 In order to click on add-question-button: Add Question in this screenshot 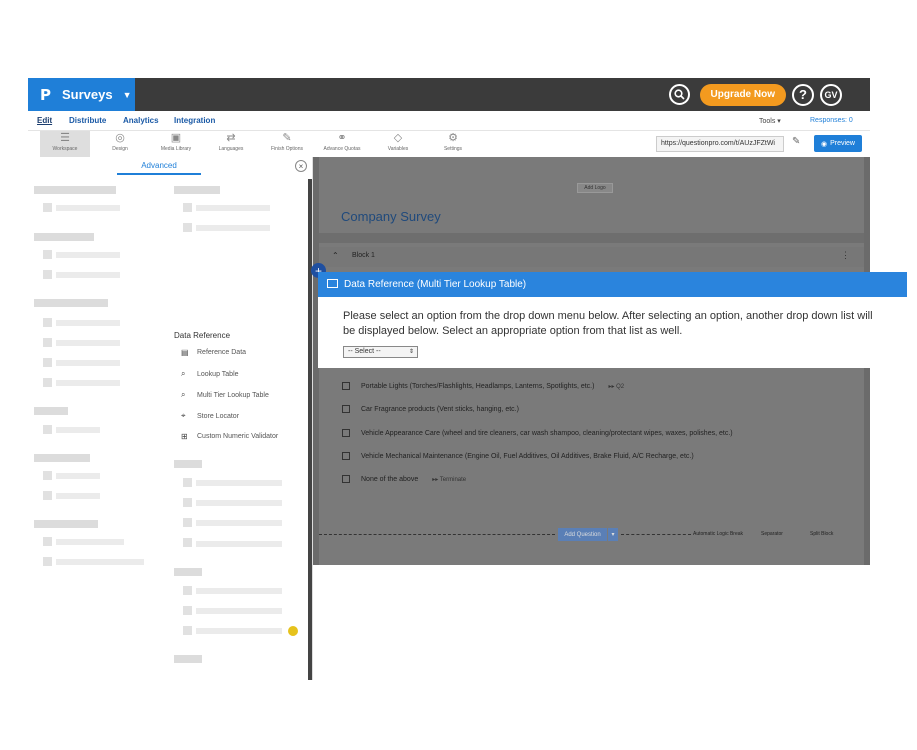, I will do `click(582, 534)`.